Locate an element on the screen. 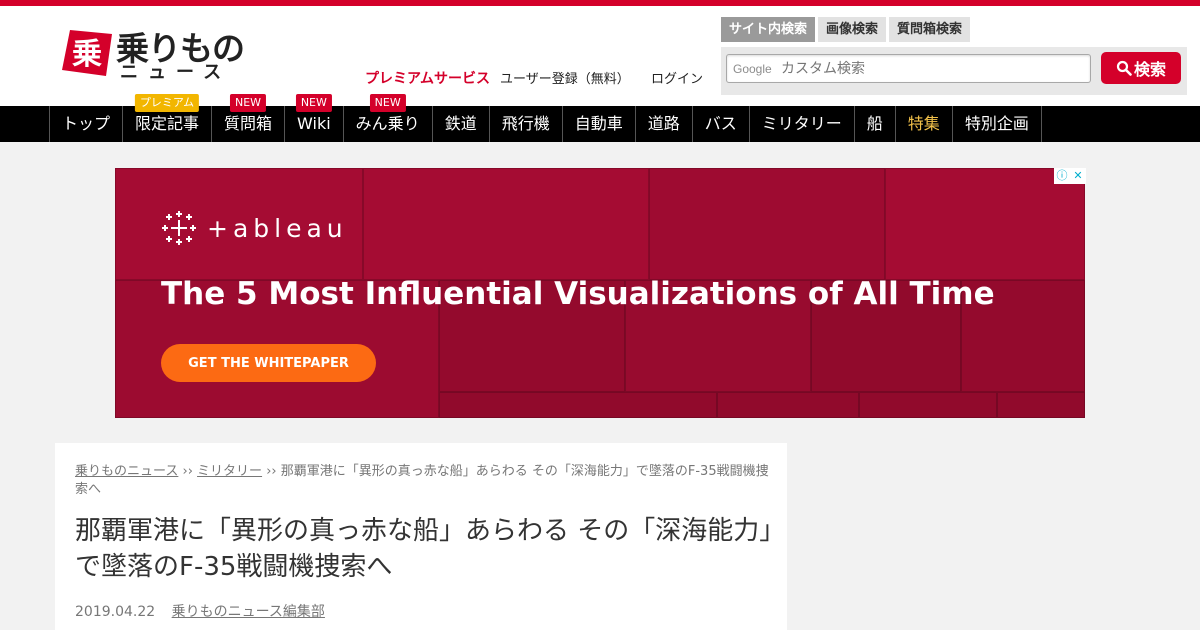 The image size is (1200, 630). search-button: 検索 is located at coordinates (1141, 68).